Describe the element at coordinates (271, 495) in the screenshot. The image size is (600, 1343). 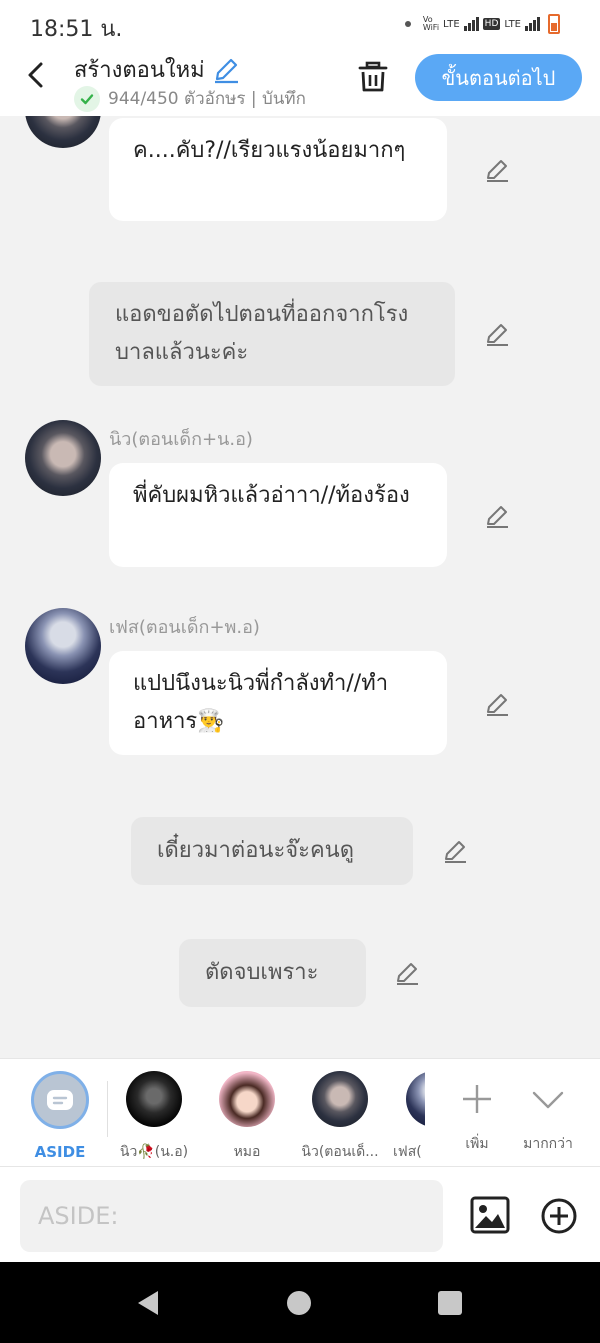
I see `message-text: พี่คับผมหิวแล้วอ่าาา//ท้องร้อง` at that location.